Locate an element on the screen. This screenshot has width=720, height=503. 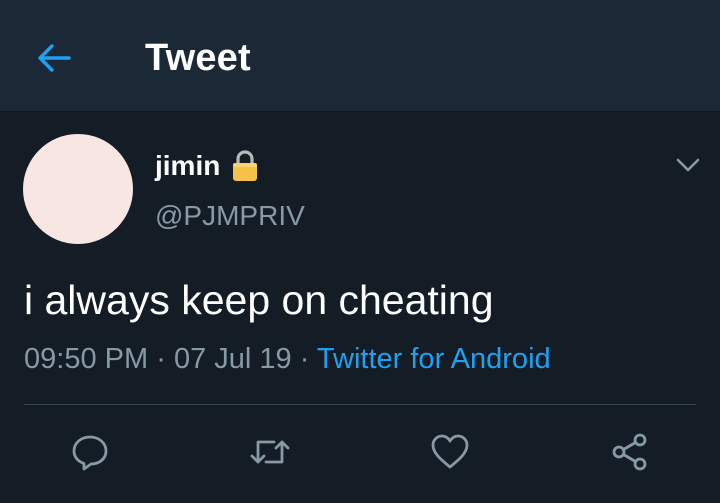
retweet-icon is located at coordinates (270, 452).